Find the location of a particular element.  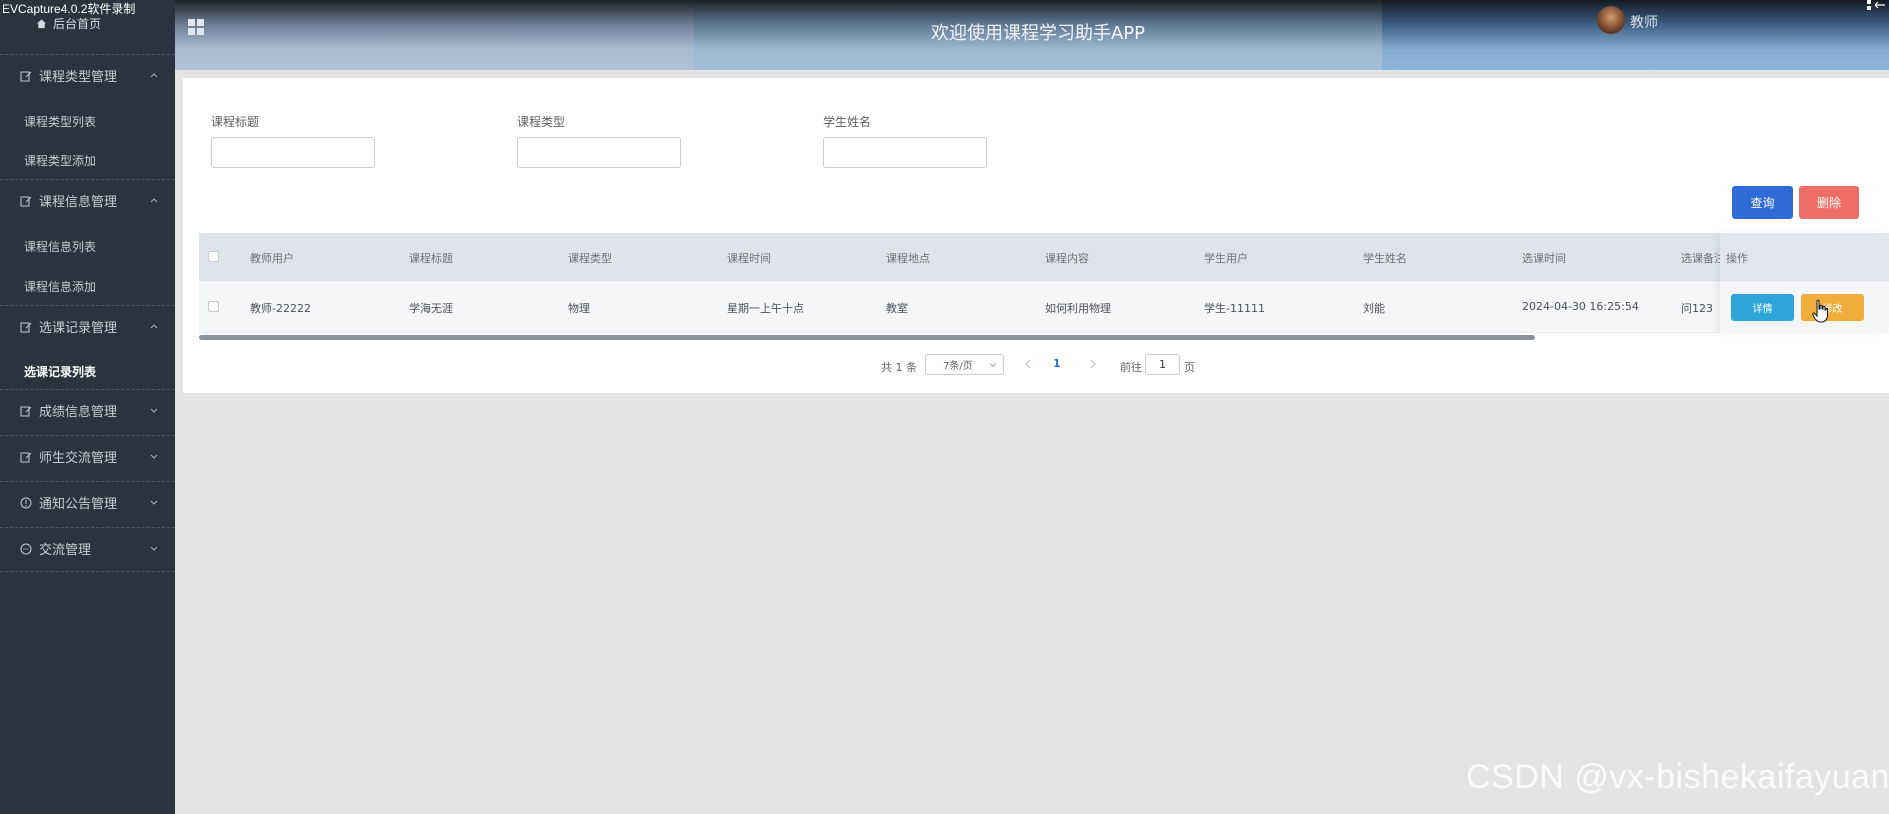

sidebar-item-course-info-add: 课程信息添加 is located at coordinates (60, 286).